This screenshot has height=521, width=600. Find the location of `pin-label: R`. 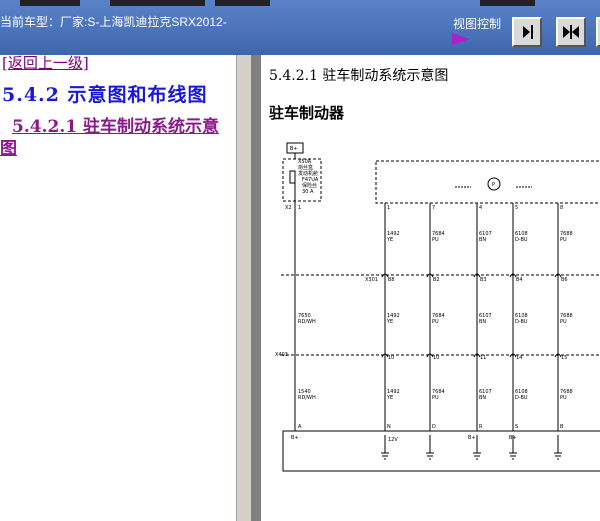

pin-label: R is located at coordinates (481, 427).